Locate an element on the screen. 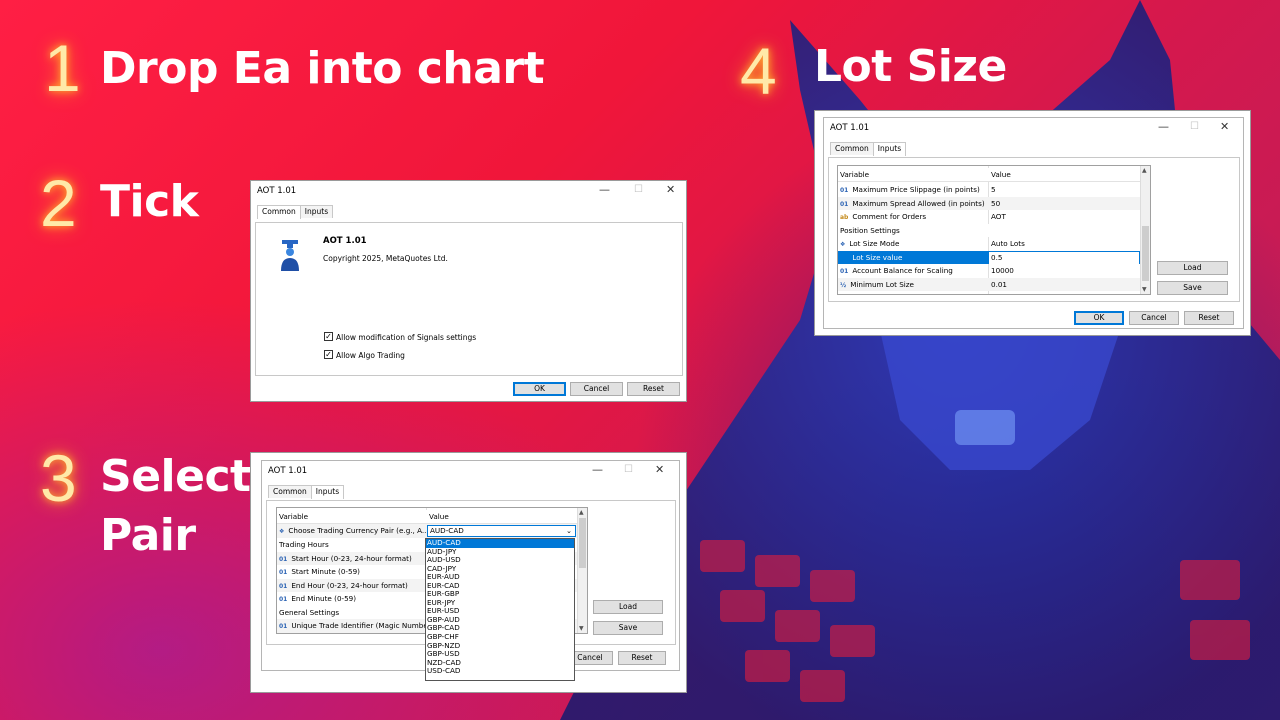  copyright-text: Copyright 2025, MetaQuotes Ltd. is located at coordinates (385, 258).